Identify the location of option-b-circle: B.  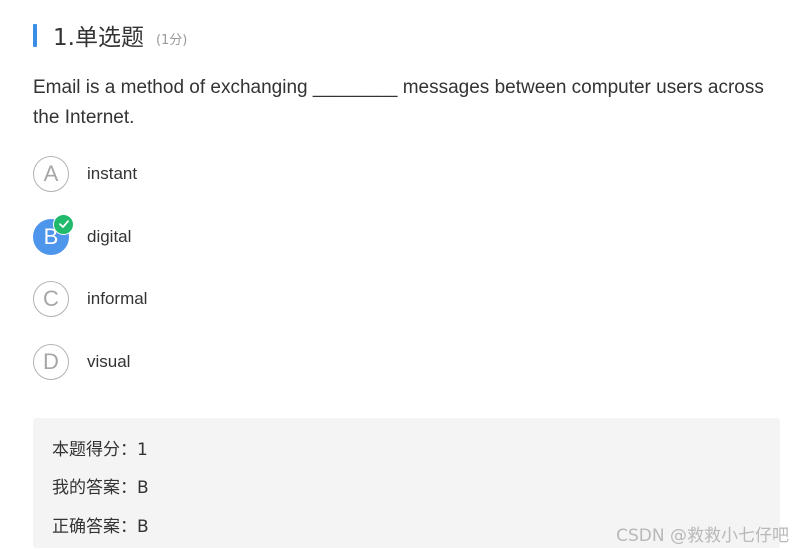
(53, 234).